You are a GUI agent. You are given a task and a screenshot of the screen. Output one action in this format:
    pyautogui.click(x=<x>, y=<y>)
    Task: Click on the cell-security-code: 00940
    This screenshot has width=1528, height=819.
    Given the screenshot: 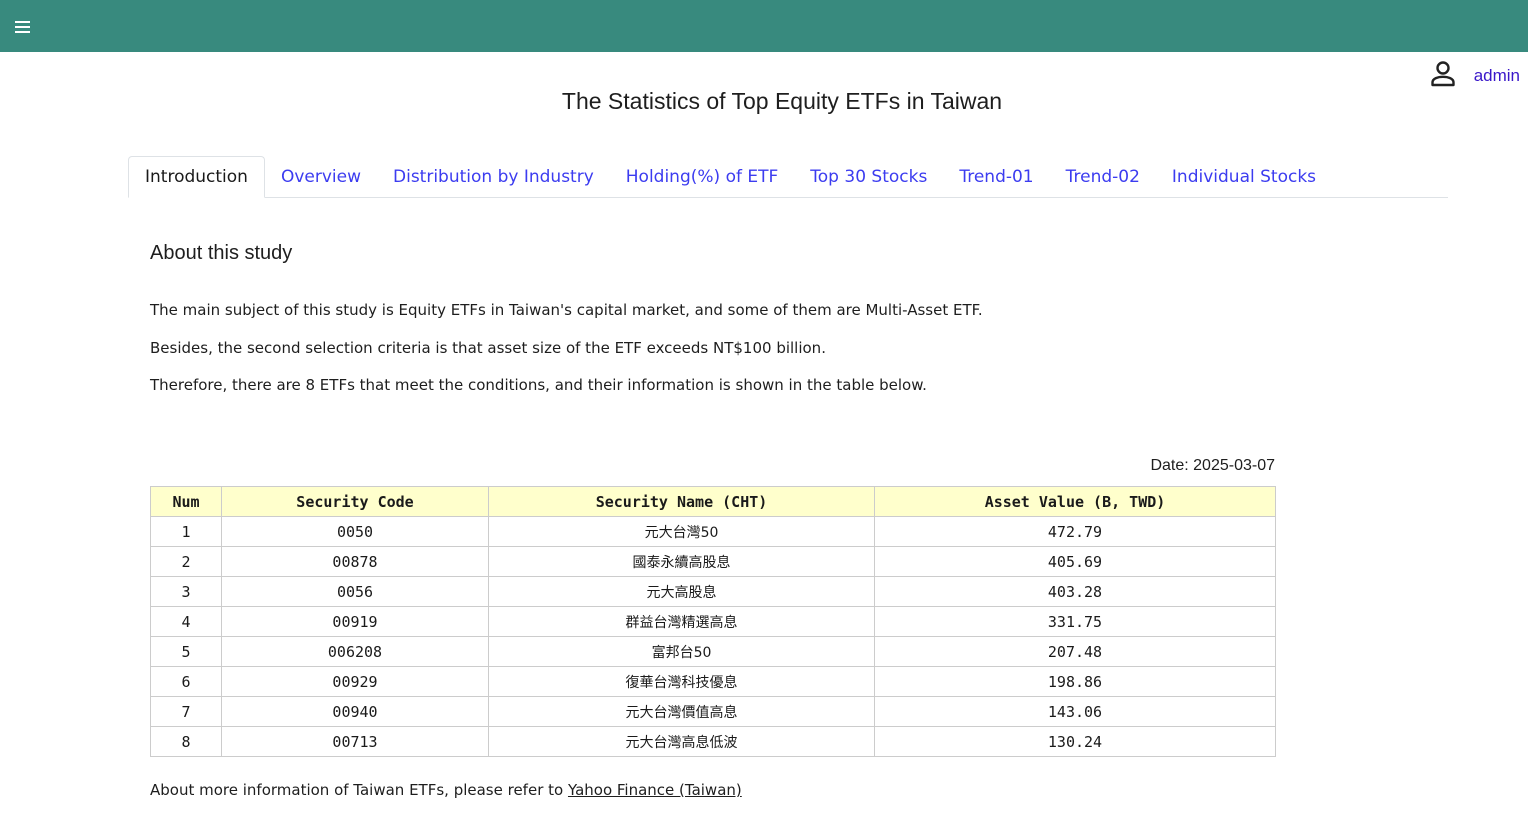 What is the action you would take?
    pyautogui.click(x=355, y=711)
    